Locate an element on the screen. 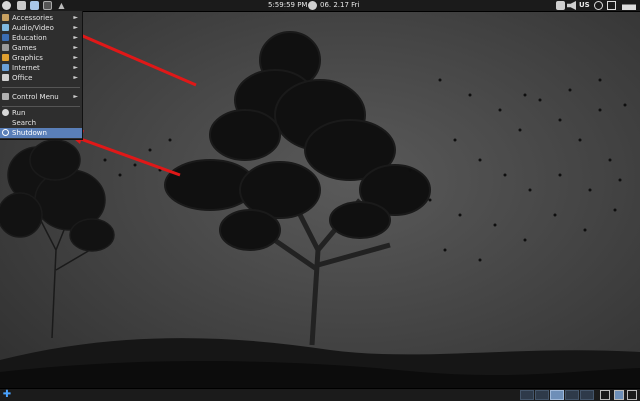  window-list-icon is located at coordinates (619, 395).